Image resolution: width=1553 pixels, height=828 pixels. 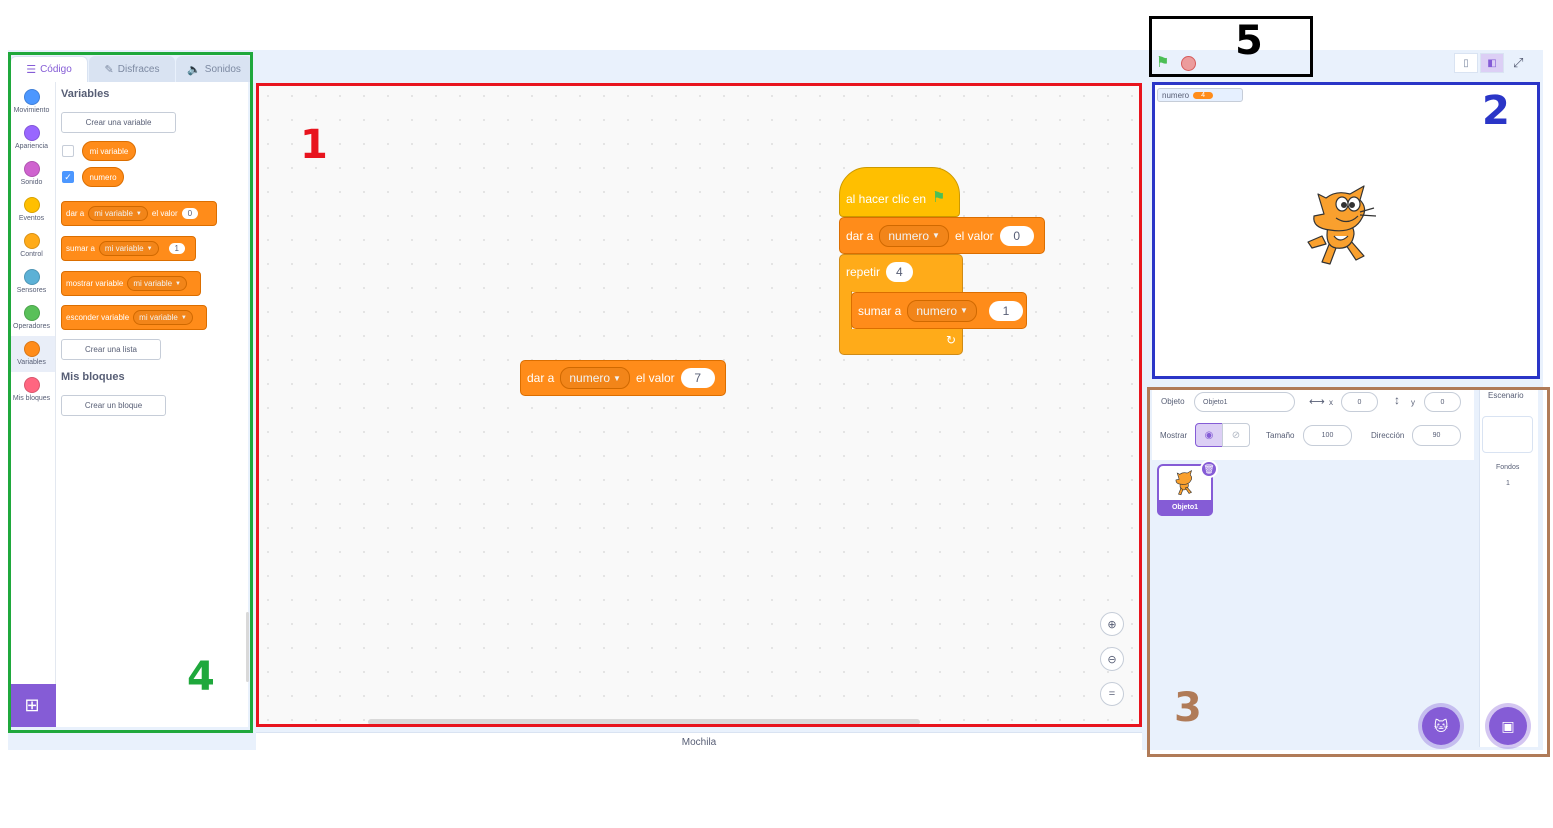 I want to click on normal-stage-button: ◧, so click(x=1492, y=63).